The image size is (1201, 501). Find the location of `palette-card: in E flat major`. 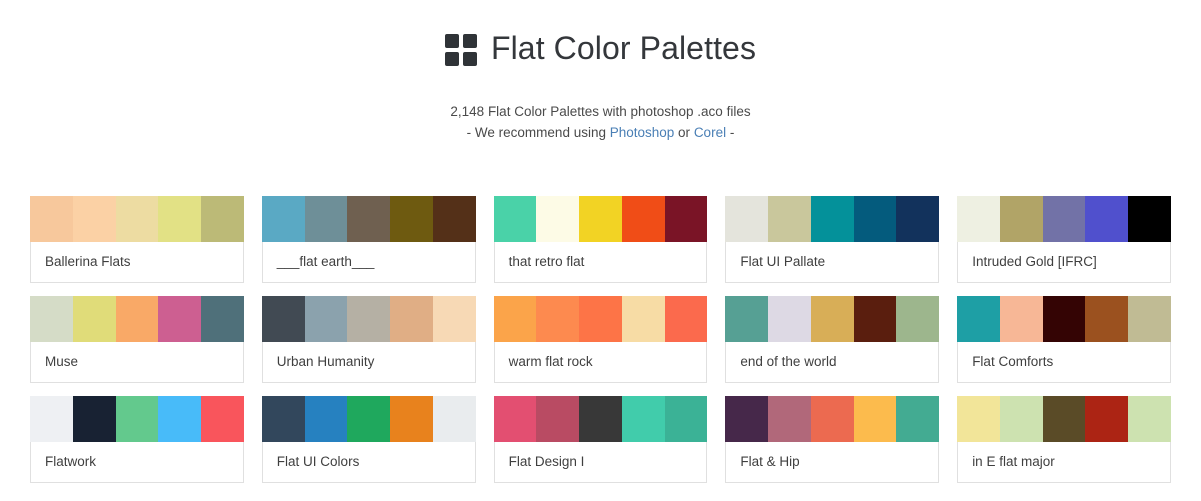

palette-card: in E flat major is located at coordinates (1064, 439).